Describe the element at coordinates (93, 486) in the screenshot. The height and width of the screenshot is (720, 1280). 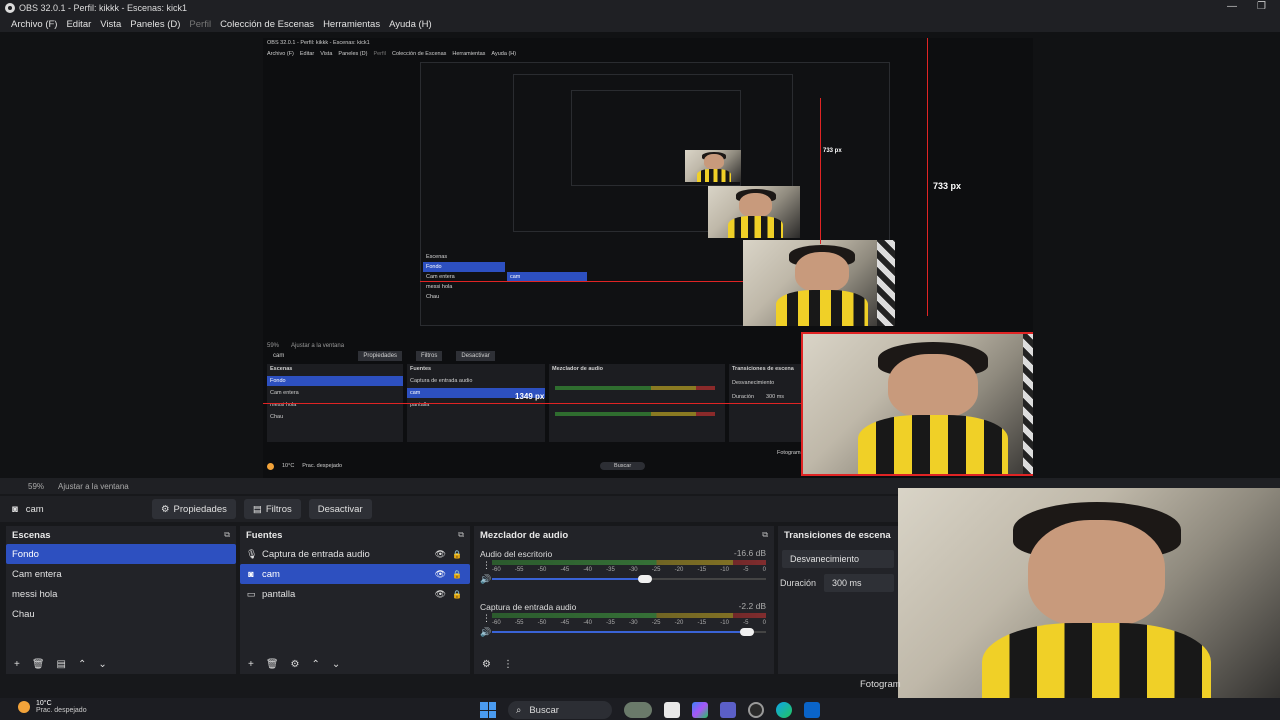
I see `zoom-fit-button: Ajustar a la ventana` at that location.